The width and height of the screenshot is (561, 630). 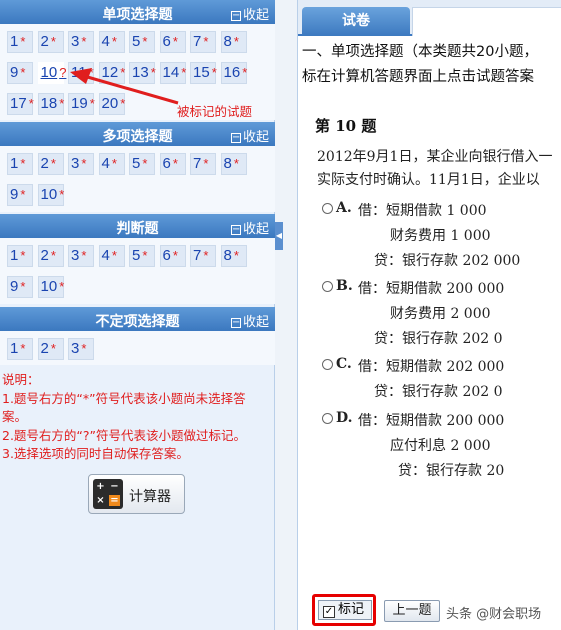 I want to click on panel-splitter: ◀, so click(x=286, y=315).